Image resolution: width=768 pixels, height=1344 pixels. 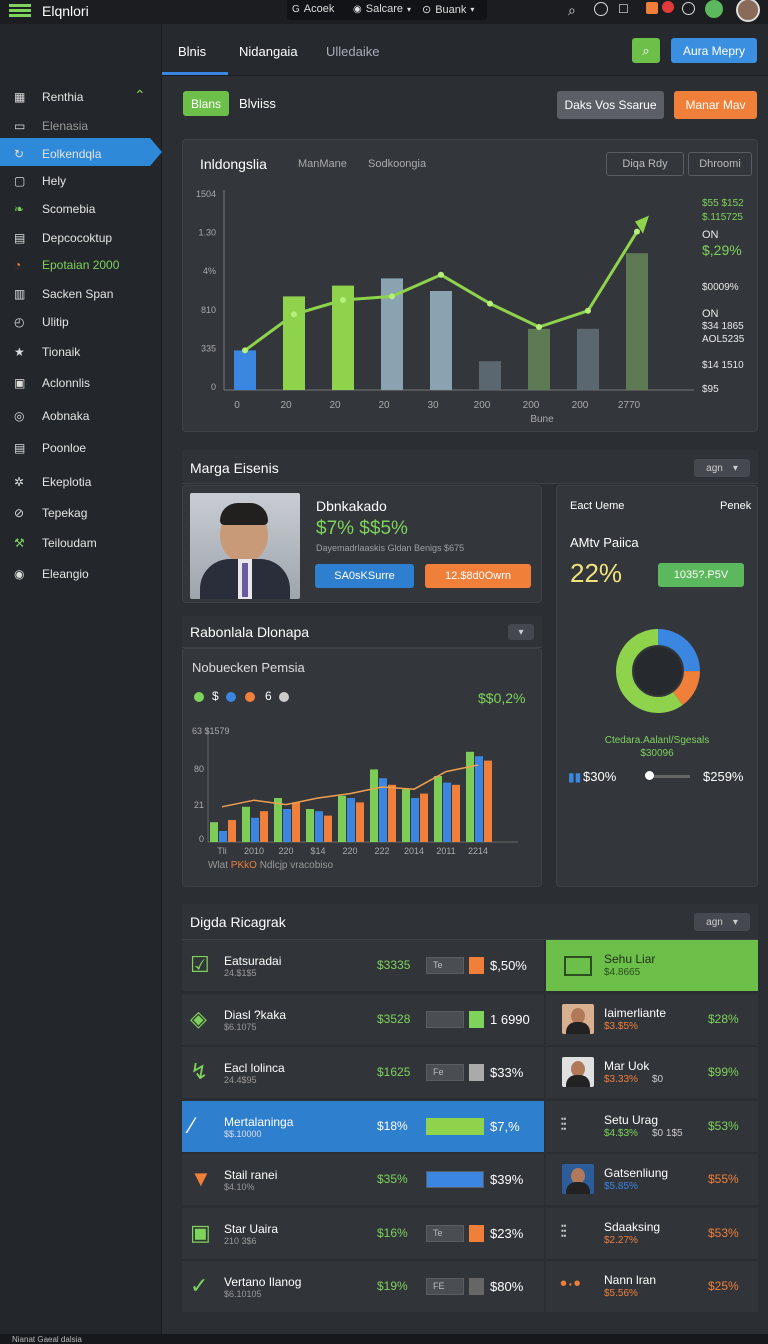 What do you see at coordinates (714, 50) in the screenshot?
I see `header-action-button: Aura Mepry` at bounding box center [714, 50].